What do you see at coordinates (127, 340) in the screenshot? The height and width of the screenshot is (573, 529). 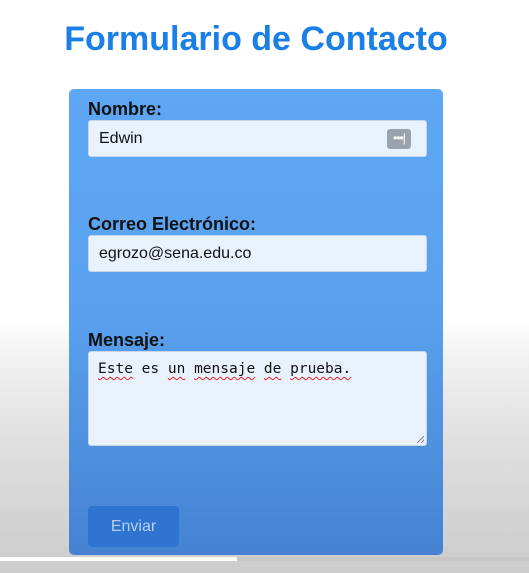 I see `message-label: Mensaje:` at bounding box center [127, 340].